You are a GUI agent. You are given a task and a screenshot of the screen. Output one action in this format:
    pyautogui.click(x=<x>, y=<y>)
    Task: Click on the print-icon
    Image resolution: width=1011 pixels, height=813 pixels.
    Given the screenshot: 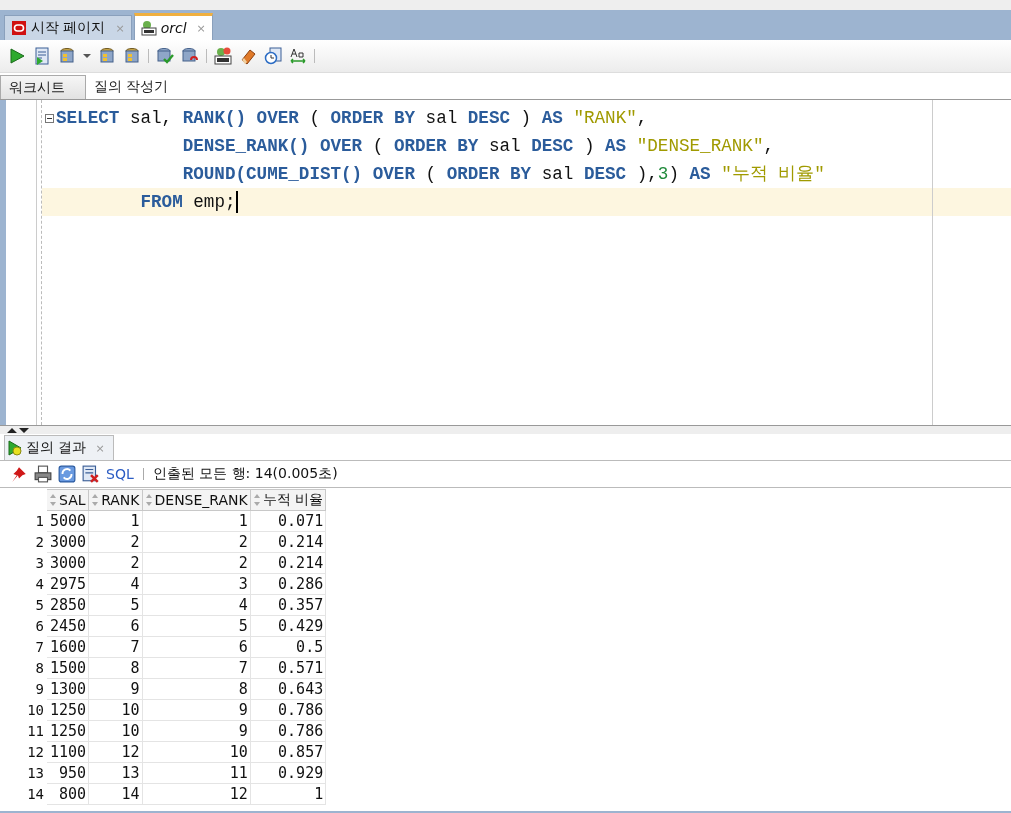 What is the action you would take?
    pyautogui.click(x=43, y=474)
    